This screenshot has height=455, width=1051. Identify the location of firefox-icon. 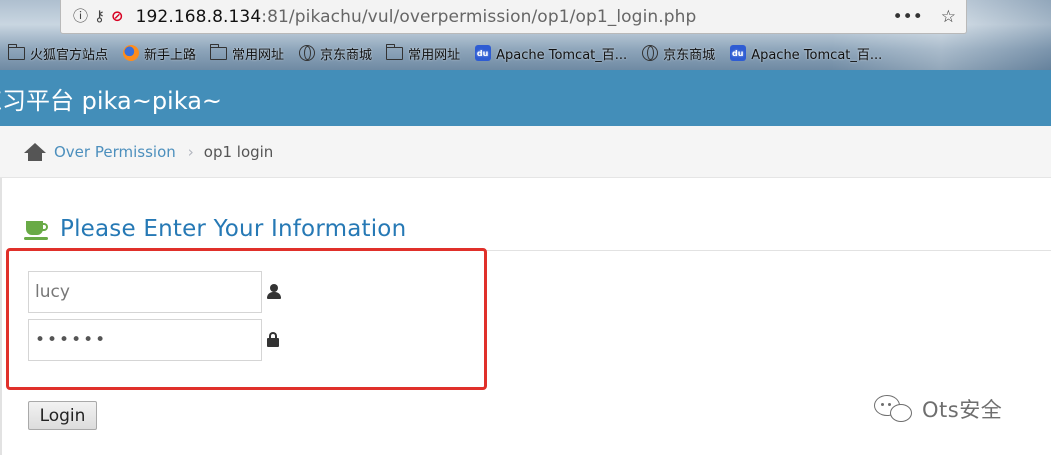
(130, 53).